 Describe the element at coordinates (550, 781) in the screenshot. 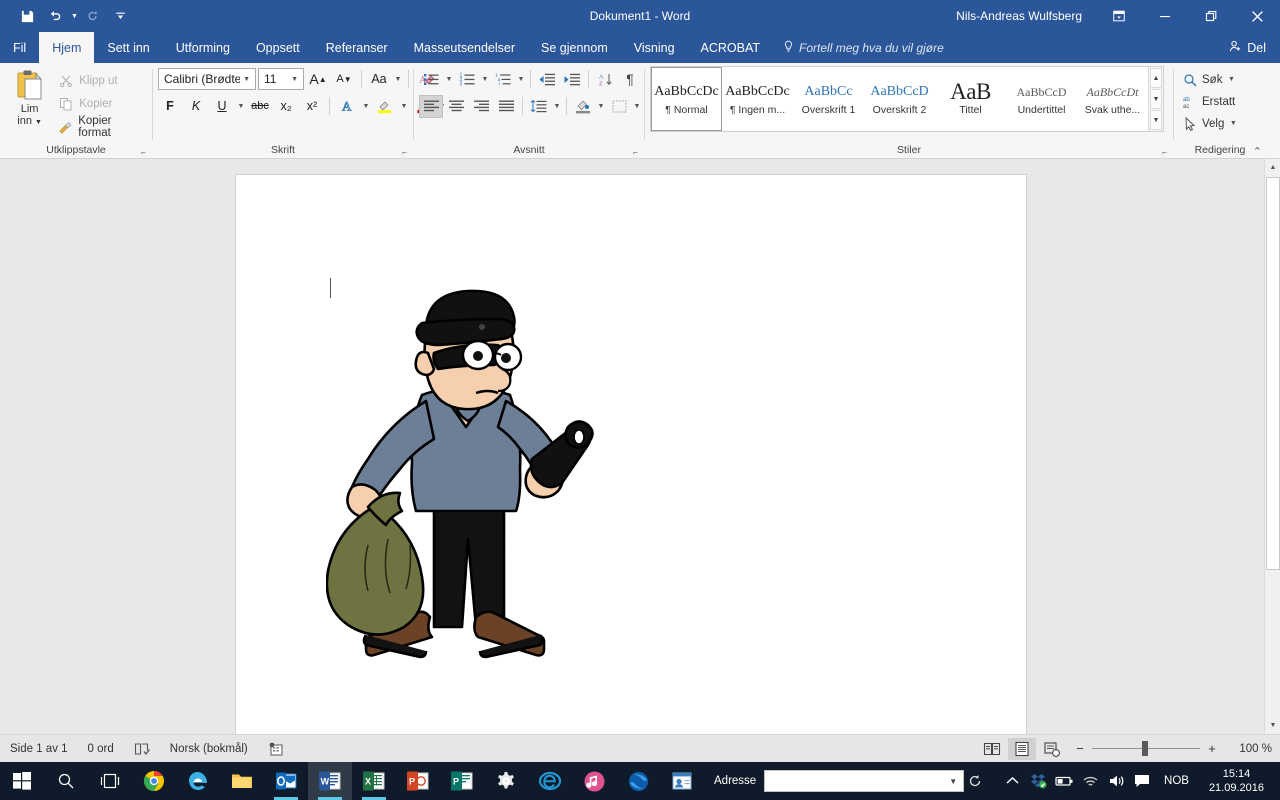

I see `internet-explorer-icon` at that location.